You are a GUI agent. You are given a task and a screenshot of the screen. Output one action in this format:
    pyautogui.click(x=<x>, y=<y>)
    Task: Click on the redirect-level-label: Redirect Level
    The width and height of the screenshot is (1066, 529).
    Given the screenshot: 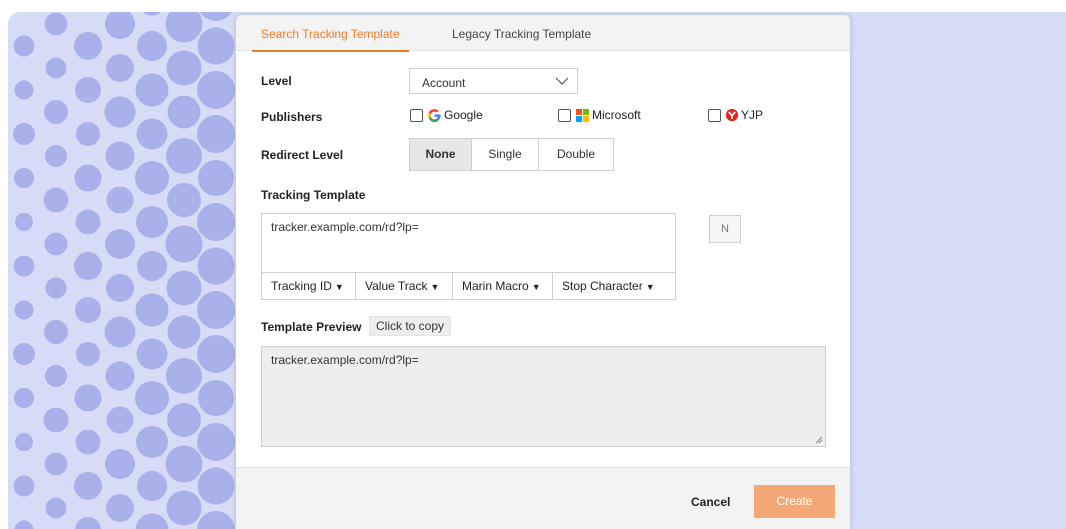 What is the action you would take?
    pyautogui.click(x=302, y=155)
    